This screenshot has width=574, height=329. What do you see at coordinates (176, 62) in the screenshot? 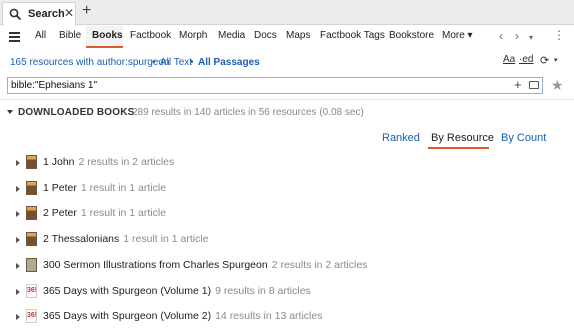
I see `scope-all-text-link: All Text` at bounding box center [176, 62].